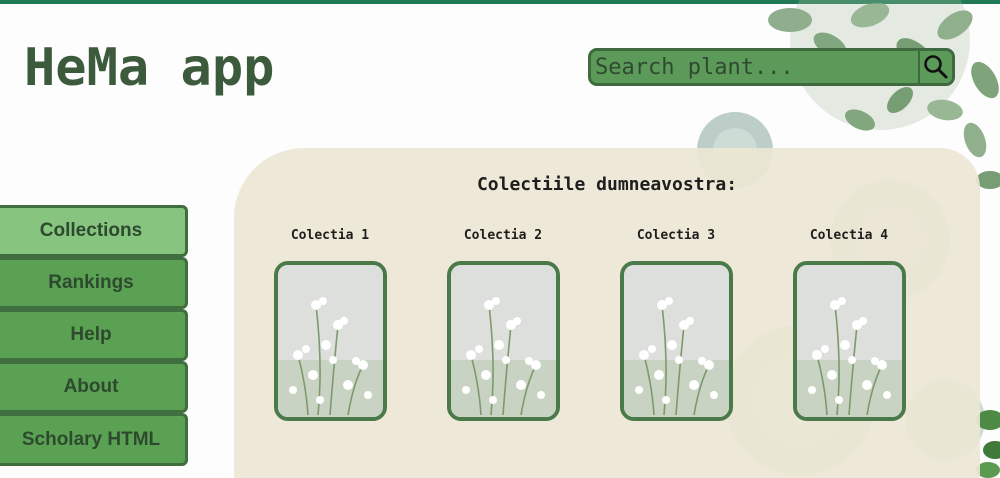 The height and width of the screenshot is (478, 1000). I want to click on collection-item: Colectia 2, so click(503, 324).